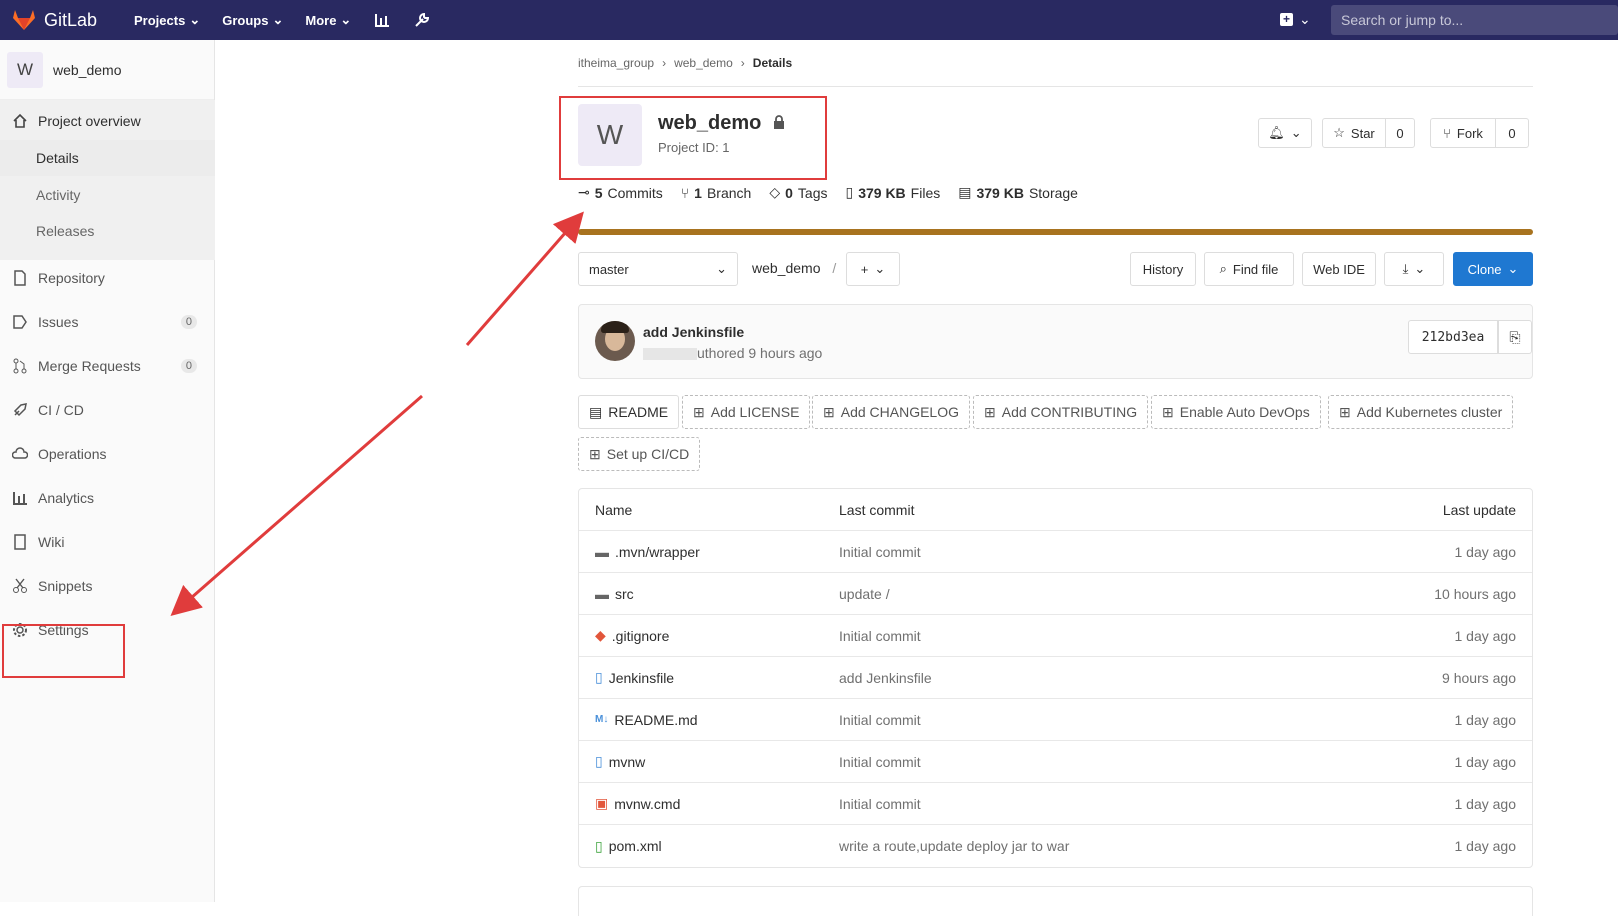 Image resolution: width=1618 pixels, height=916 pixels. I want to click on file-name: Jenkinsfile, so click(641, 678).